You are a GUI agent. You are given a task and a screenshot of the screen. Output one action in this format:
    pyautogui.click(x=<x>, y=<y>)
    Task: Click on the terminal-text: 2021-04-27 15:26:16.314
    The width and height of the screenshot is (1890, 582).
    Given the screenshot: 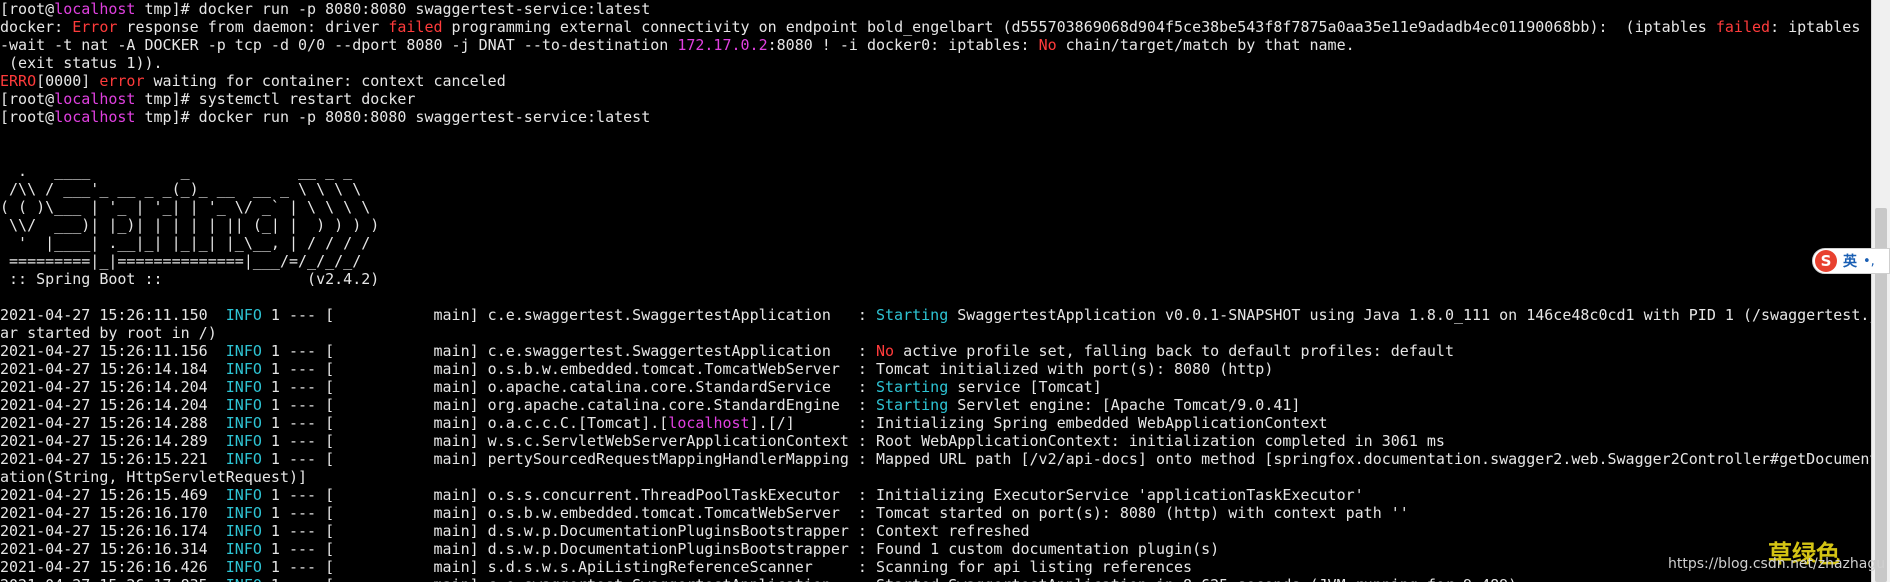 What is the action you would take?
    pyautogui.click(x=113, y=549)
    